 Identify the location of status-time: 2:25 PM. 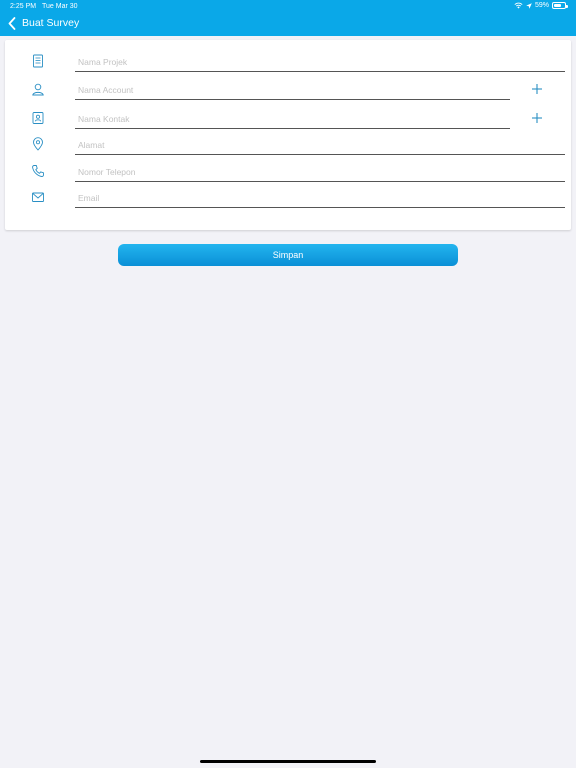
(23, 6).